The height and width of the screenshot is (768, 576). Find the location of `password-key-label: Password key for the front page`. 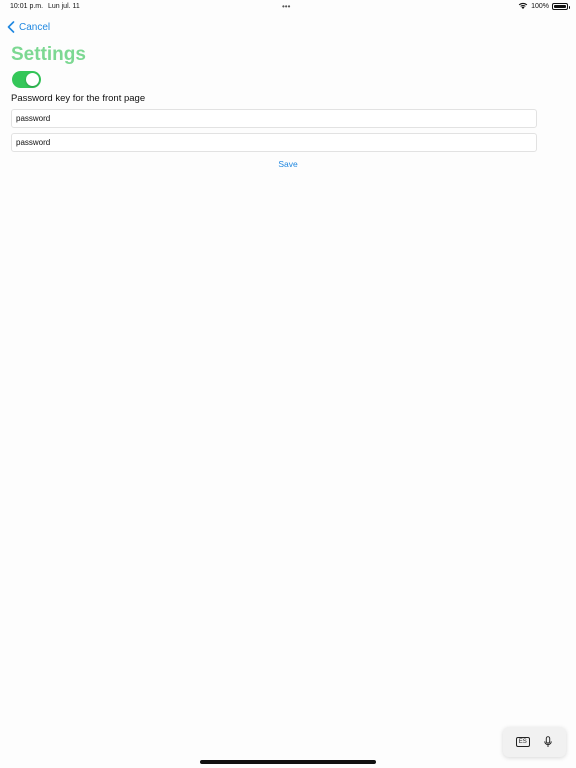

password-key-label: Password key for the front page is located at coordinates (78, 98).